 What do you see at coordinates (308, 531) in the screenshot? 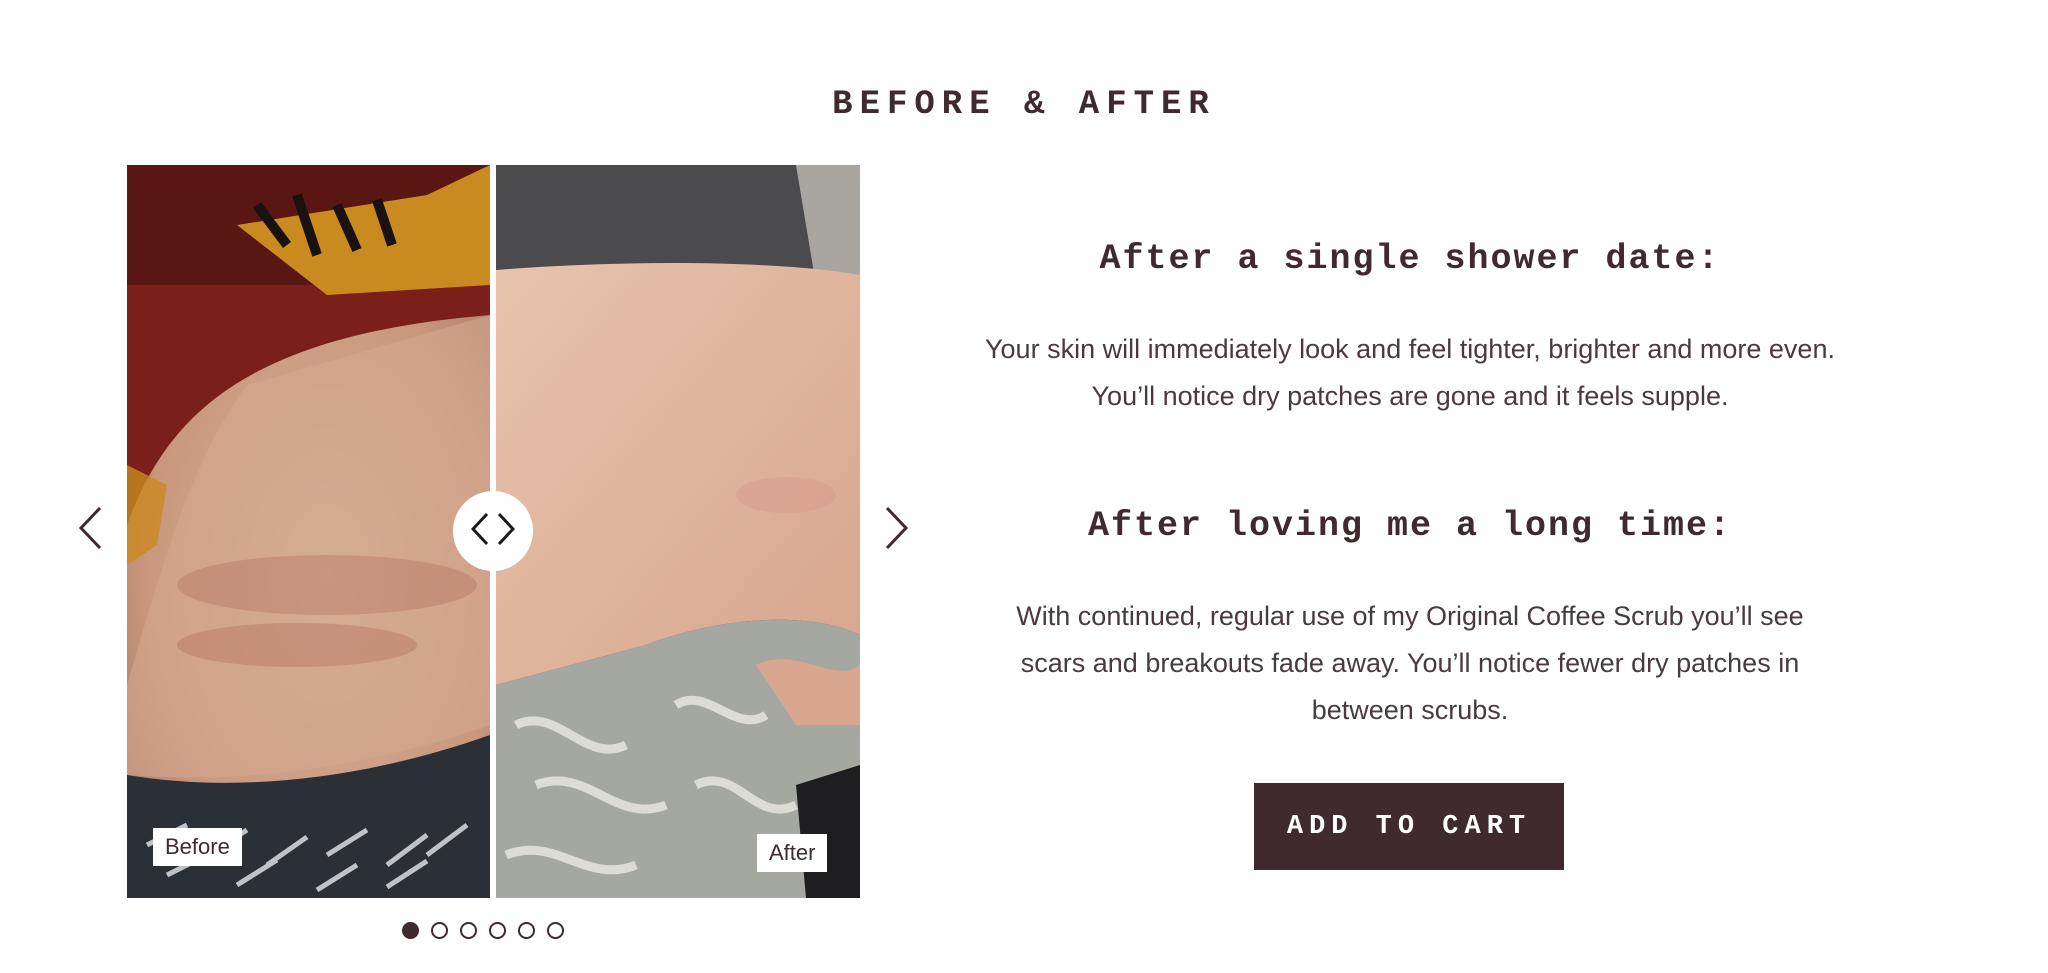
I see `before-image` at bounding box center [308, 531].